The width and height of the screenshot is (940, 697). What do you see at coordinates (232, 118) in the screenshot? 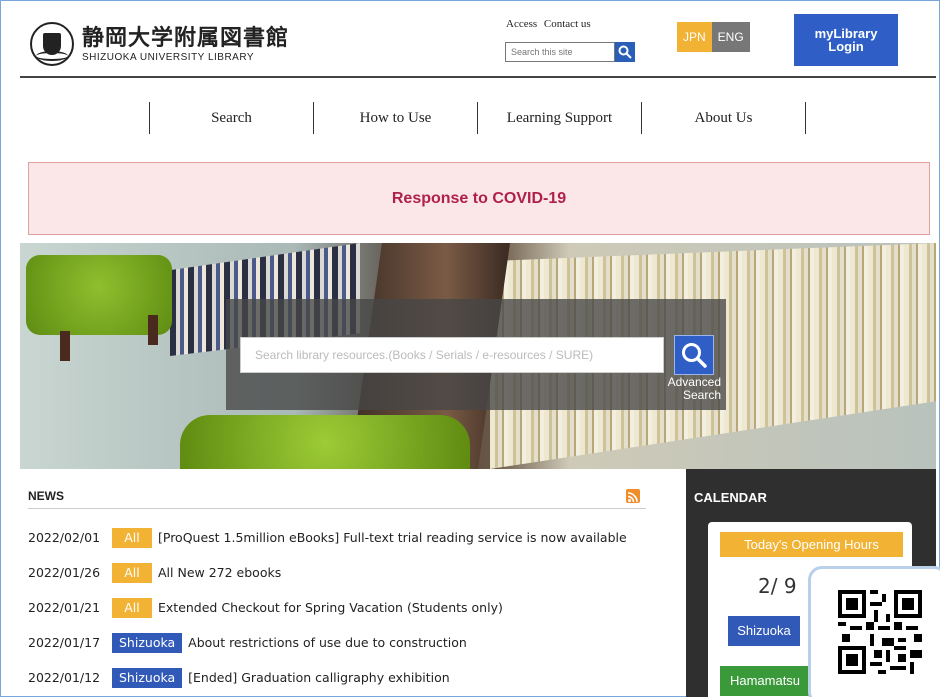
I see `nav-search: Search` at bounding box center [232, 118].